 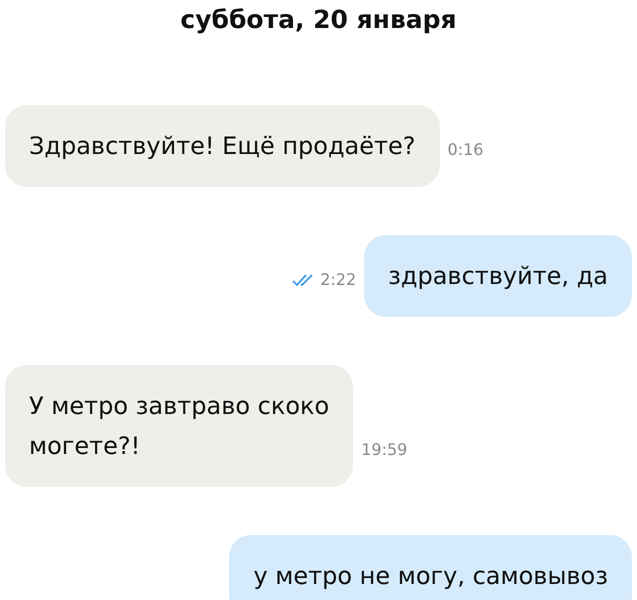 What do you see at coordinates (430, 567) in the screenshot?
I see `outgoing-message: у метро не могу, самовывоз` at bounding box center [430, 567].